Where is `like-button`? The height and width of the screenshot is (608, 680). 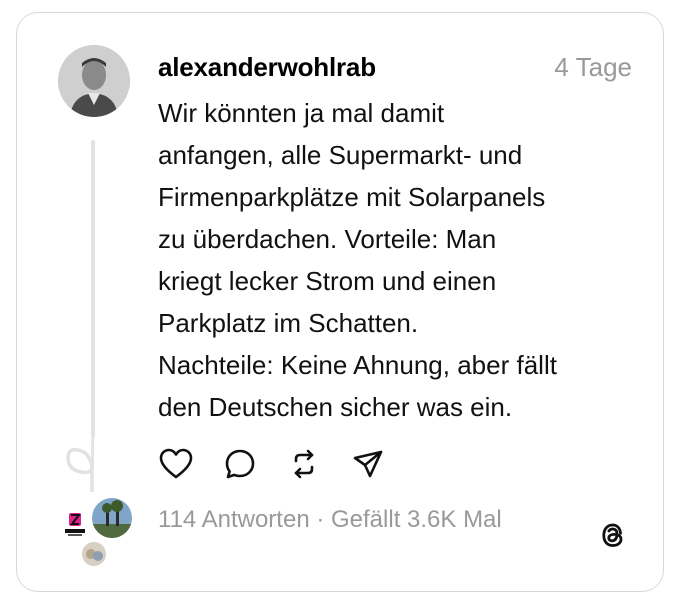 like-button is located at coordinates (176, 464).